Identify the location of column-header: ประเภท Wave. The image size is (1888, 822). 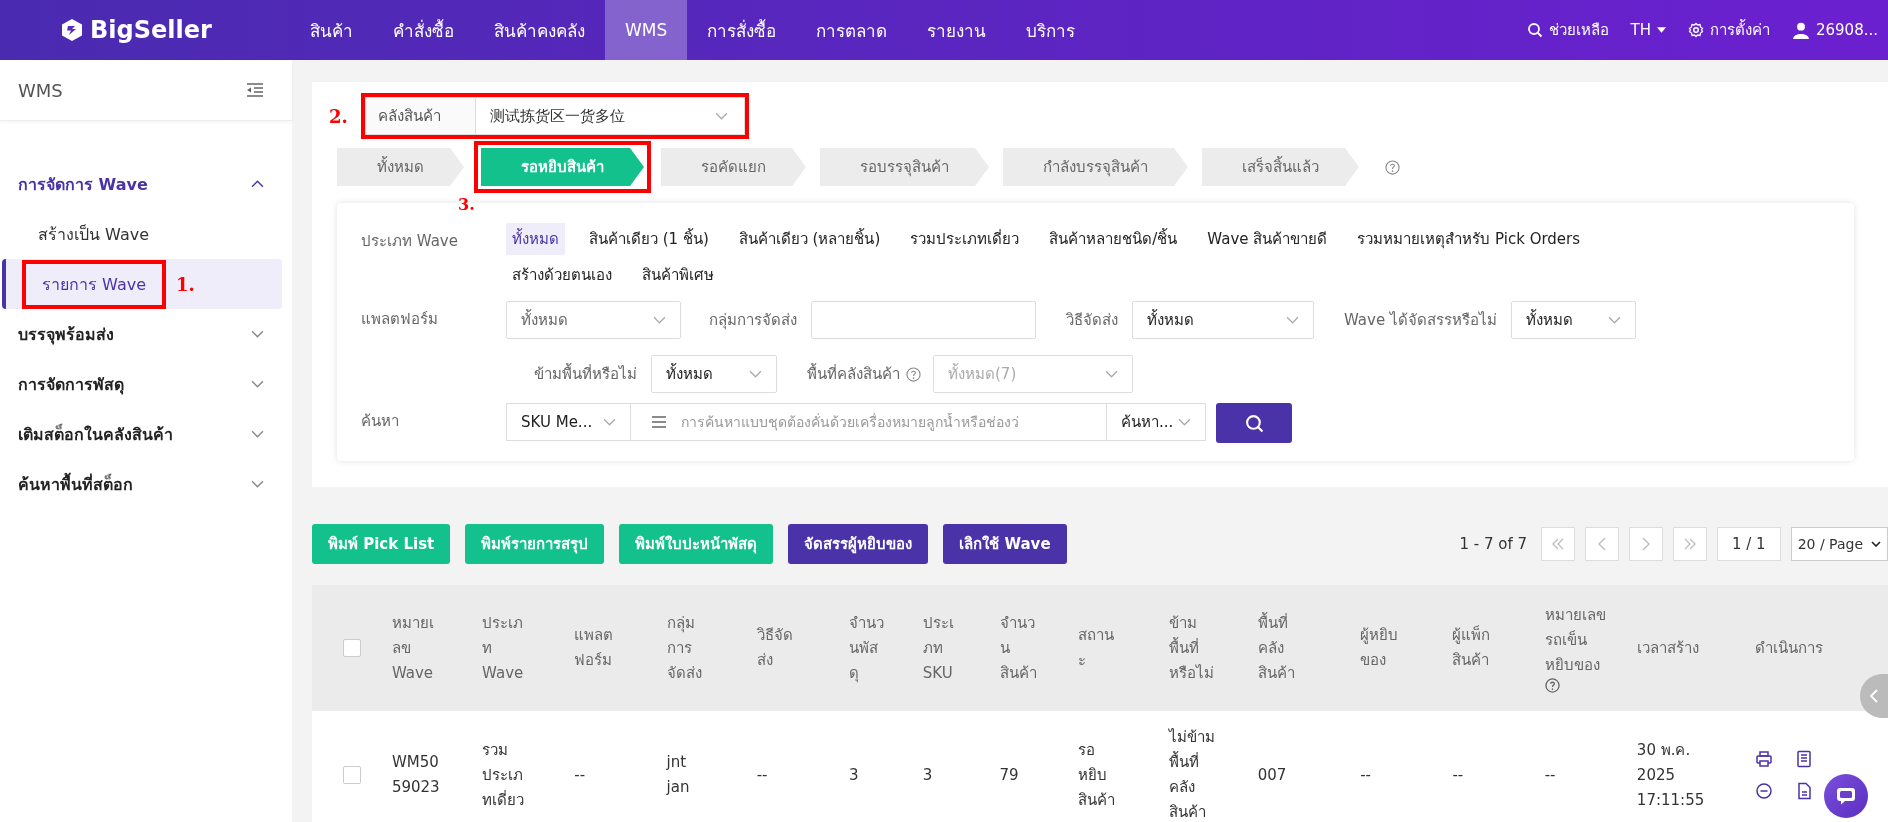
(503, 648).